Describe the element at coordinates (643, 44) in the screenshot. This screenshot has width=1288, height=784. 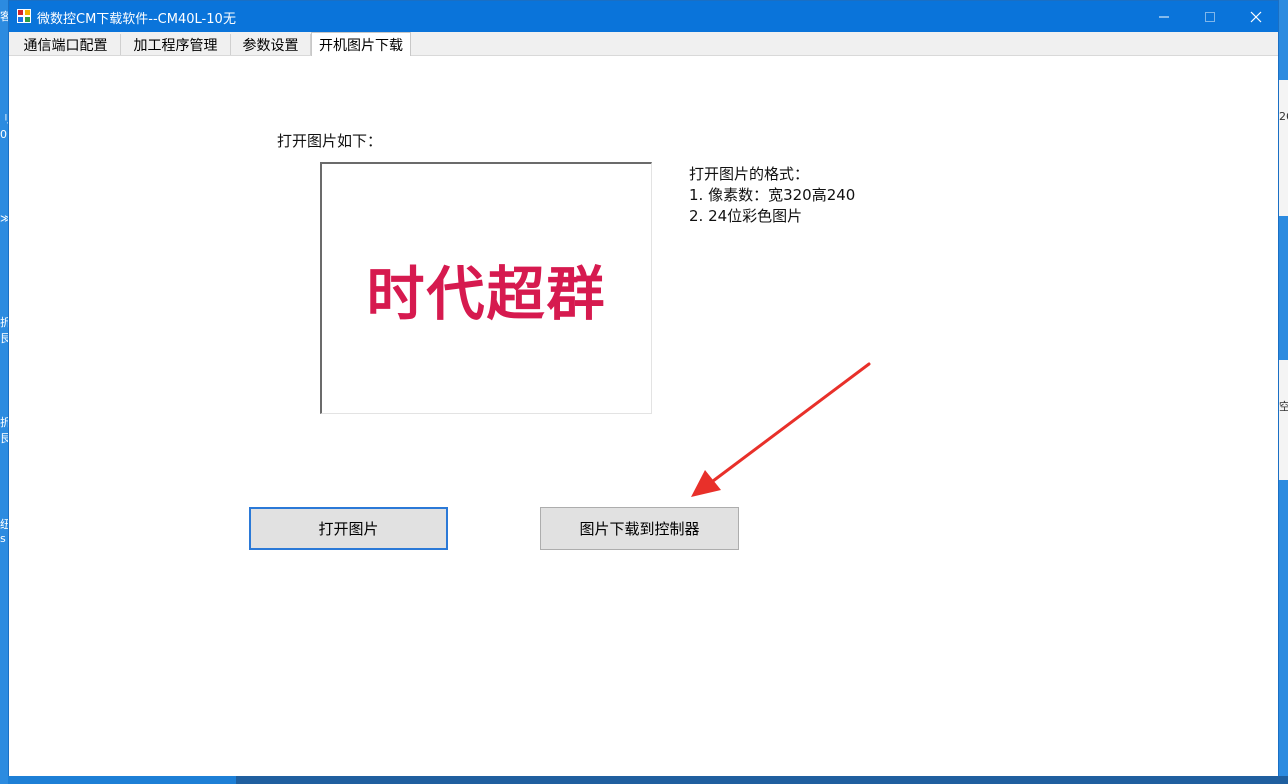
I see `tab-bar: 通信端口配置 加工程序管理 参数设置 开机图片下载` at that location.